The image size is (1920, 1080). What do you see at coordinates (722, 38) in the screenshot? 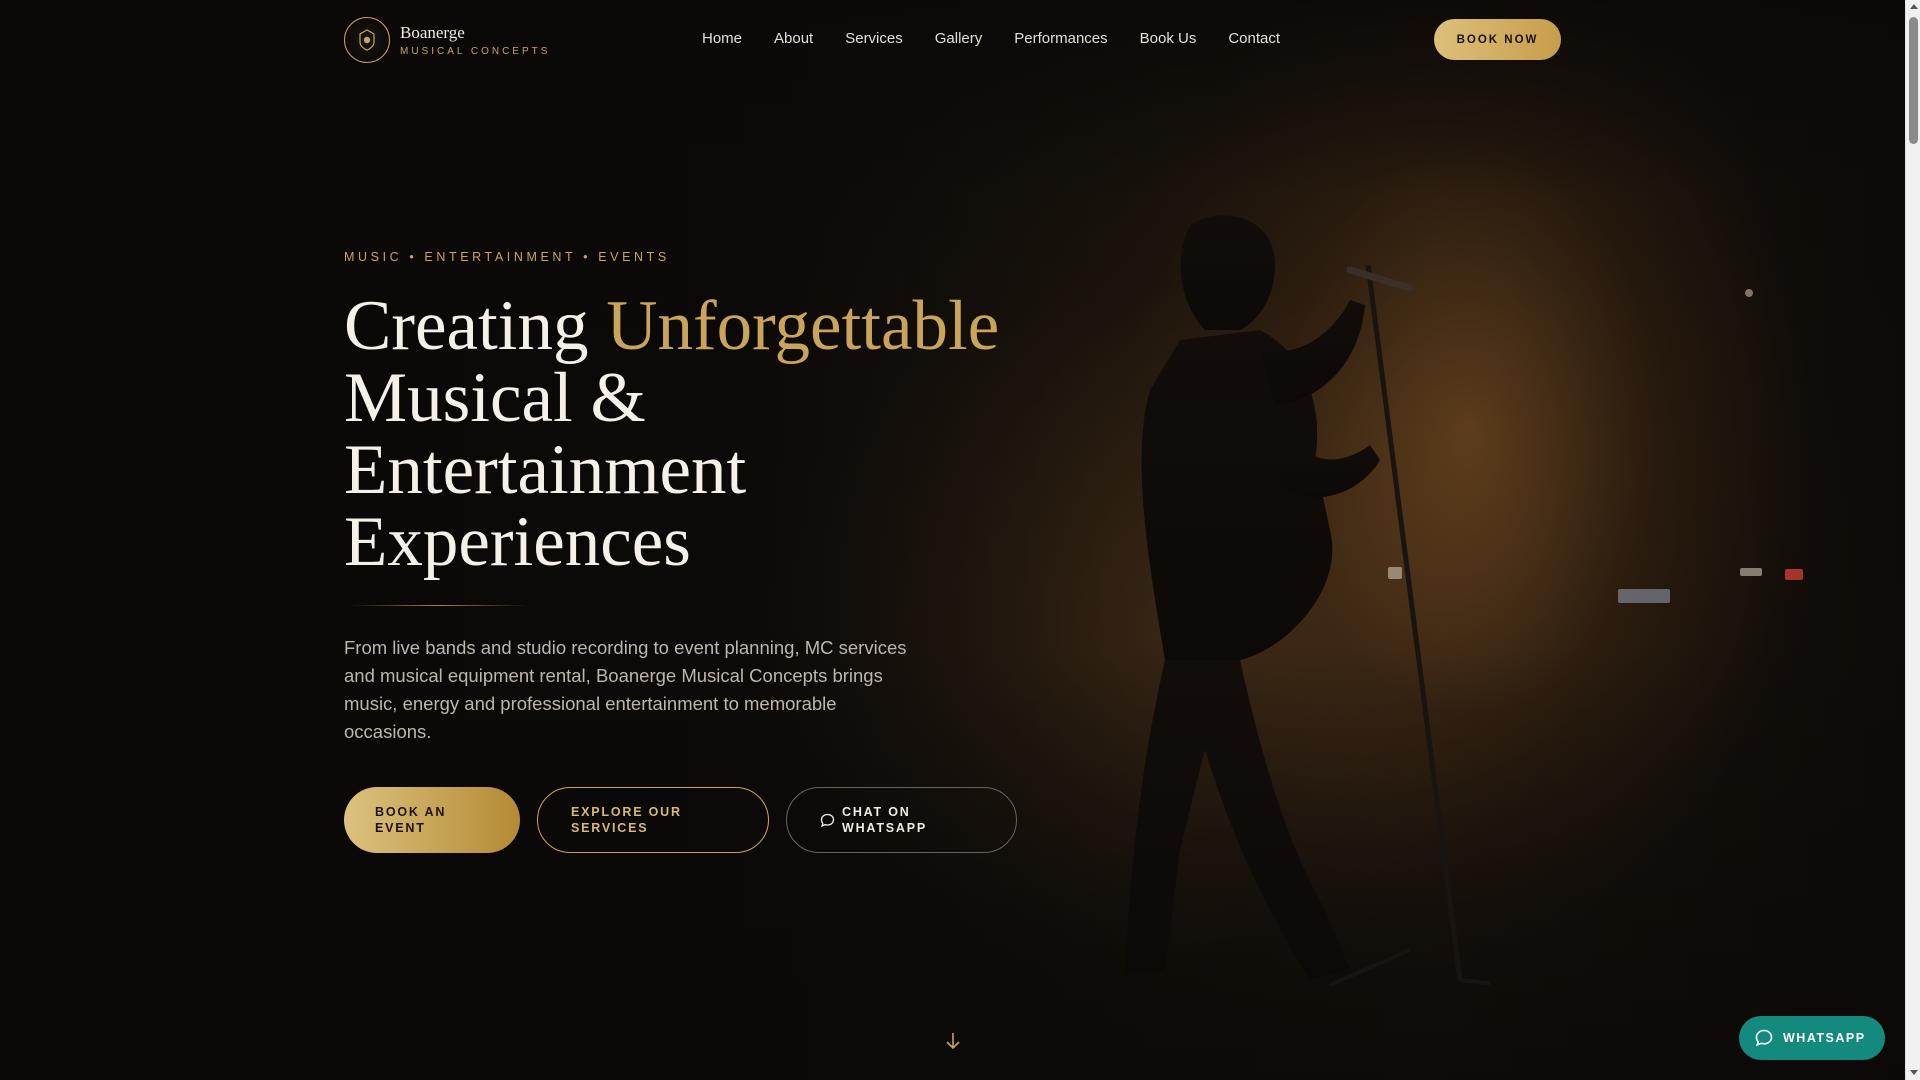
I see `nav-item-home: Home` at bounding box center [722, 38].